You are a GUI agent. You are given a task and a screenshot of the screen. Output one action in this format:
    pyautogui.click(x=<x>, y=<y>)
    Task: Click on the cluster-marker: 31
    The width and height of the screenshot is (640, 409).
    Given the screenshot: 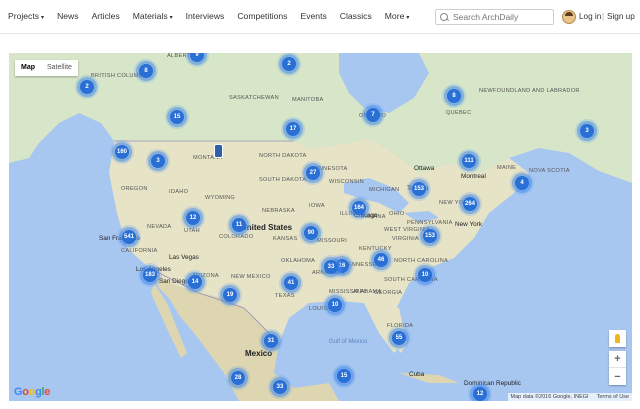 What is the action you would take?
    pyautogui.click(x=271, y=341)
    